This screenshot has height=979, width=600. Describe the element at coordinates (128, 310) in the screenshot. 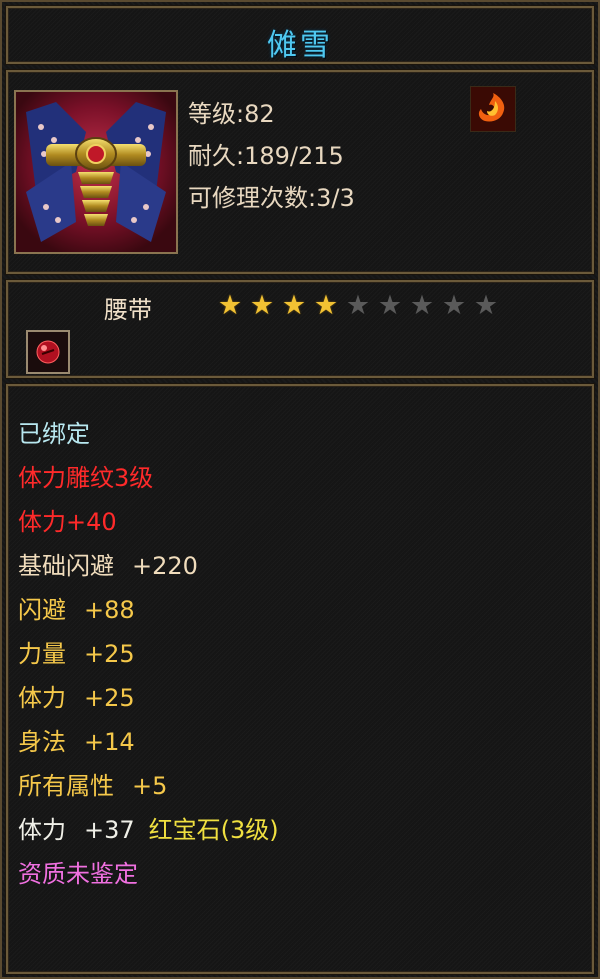

I see `item-type: 腰带` at that location.